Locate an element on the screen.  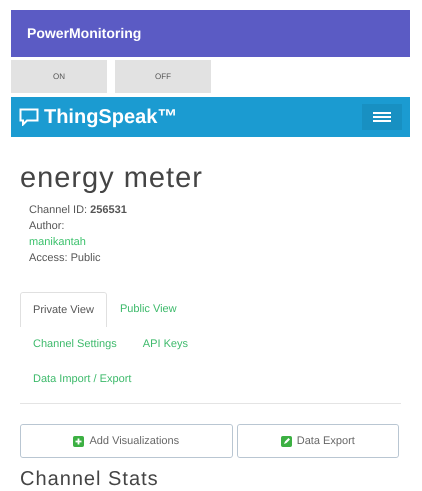
pencil-icon is located at coordinates (286, 441).